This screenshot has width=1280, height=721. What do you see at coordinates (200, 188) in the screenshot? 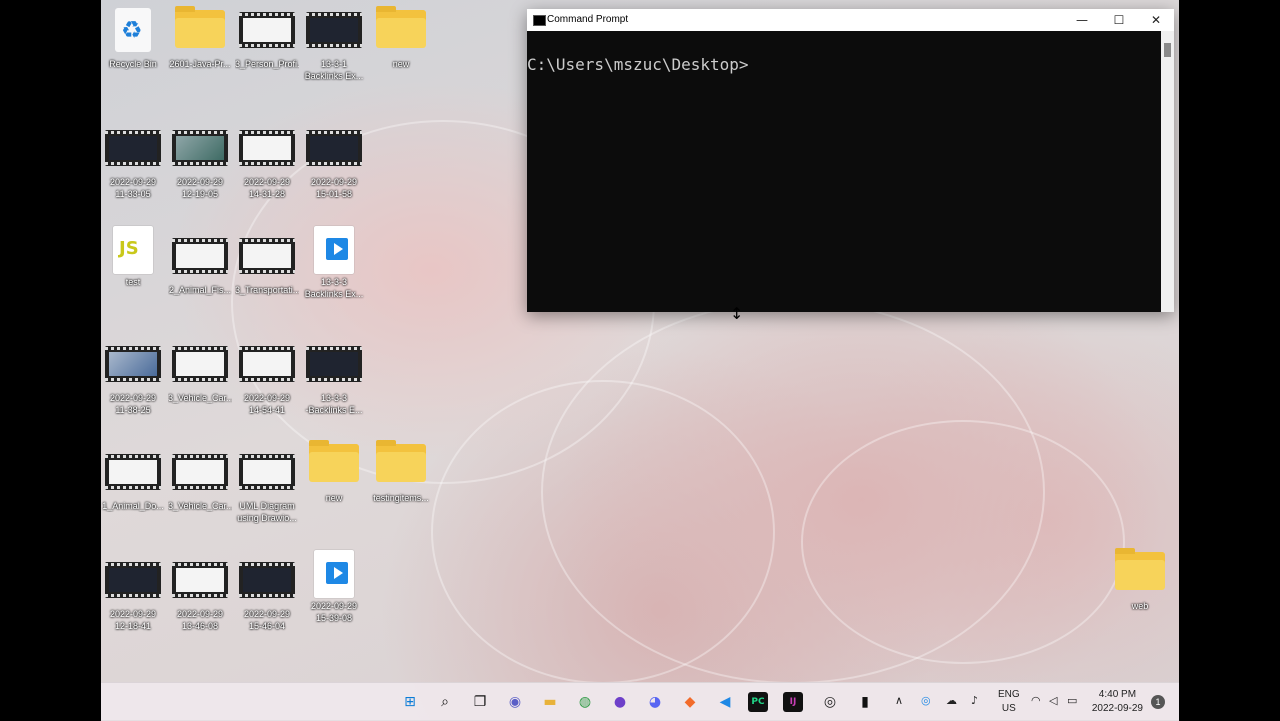
I see `desktop-icon-label: 2022-09-29 12-19-05` at bounding box center [200, 188].